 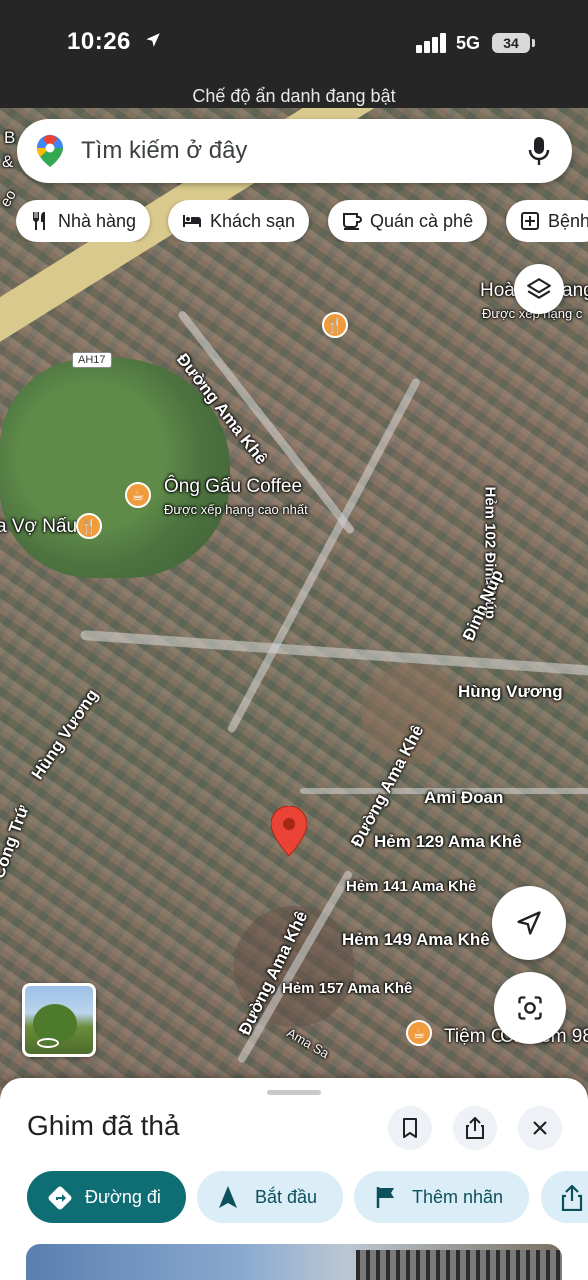 I want to click on sheet-drag-handle, so click(x=294, y=1092).